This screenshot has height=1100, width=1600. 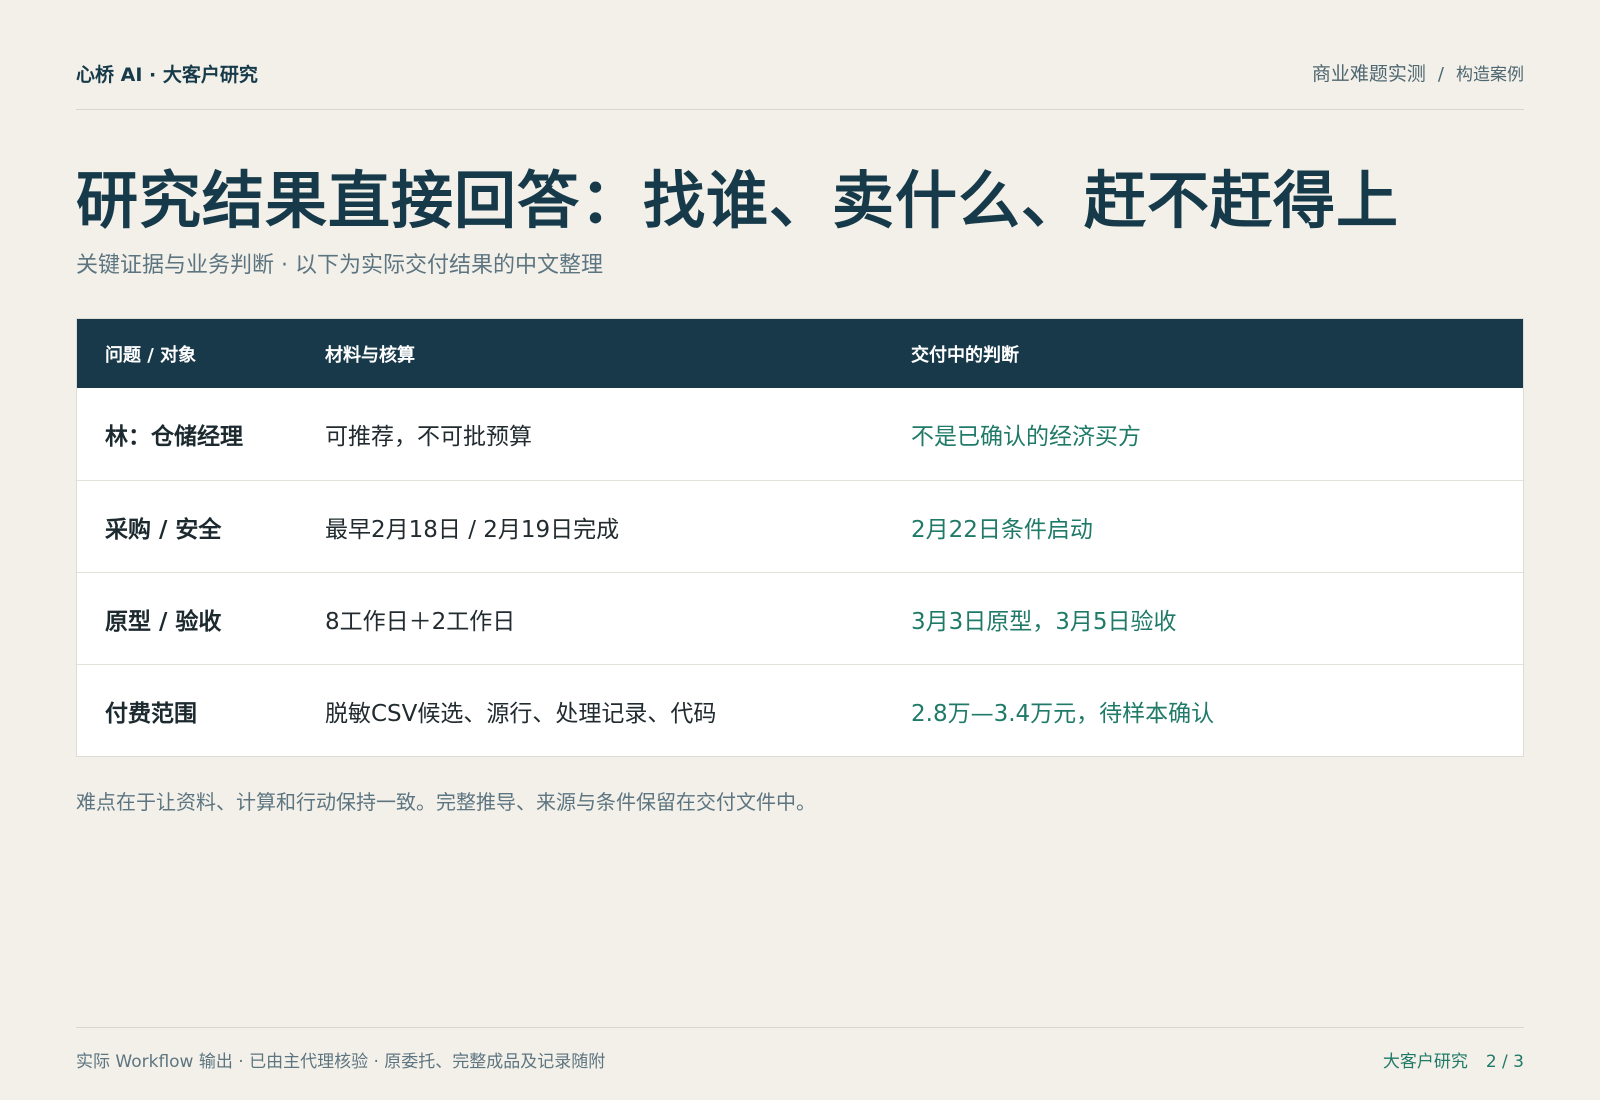 What do you see at coordinates (738, 200) in the screenshot?
I see `page-title: 研究结果直接回答：找谁、卖什么、赶不赶得上` at bounding box center [738, 200].